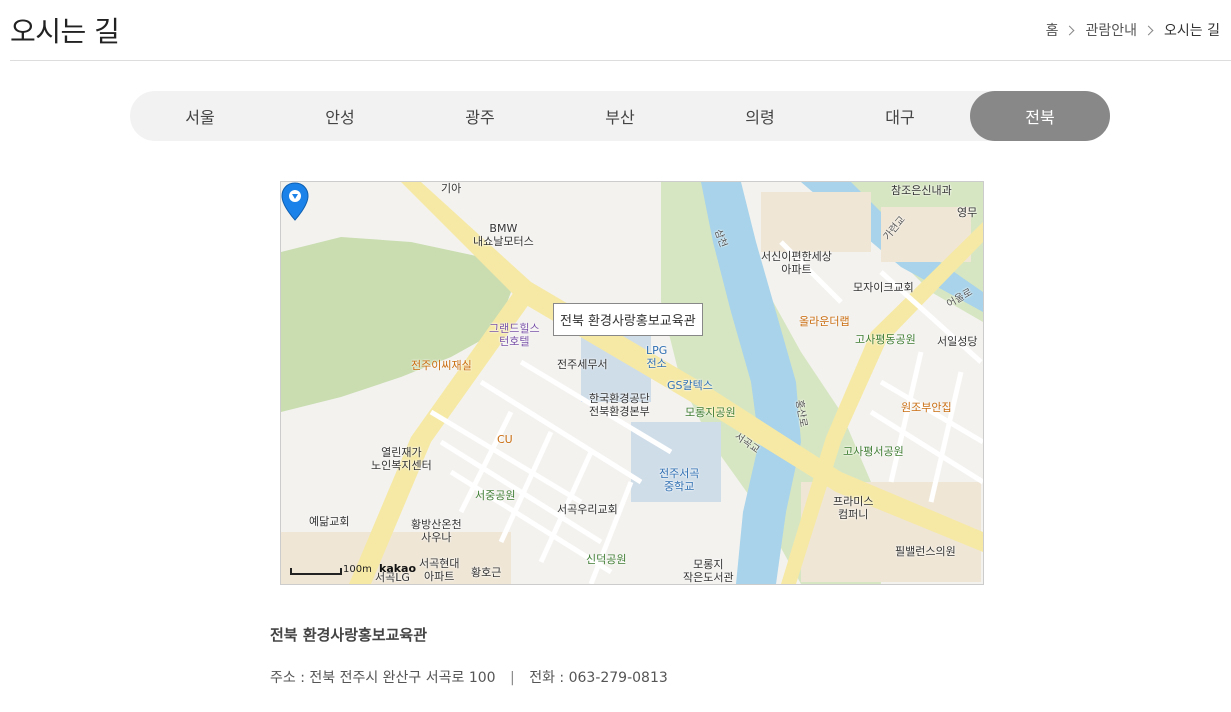 This screenshot has width=1231, height=712. Describe the element at coordinates (926, 407) in the screenshot. I see `map-label-wonjo: 원조부안집` at that location.